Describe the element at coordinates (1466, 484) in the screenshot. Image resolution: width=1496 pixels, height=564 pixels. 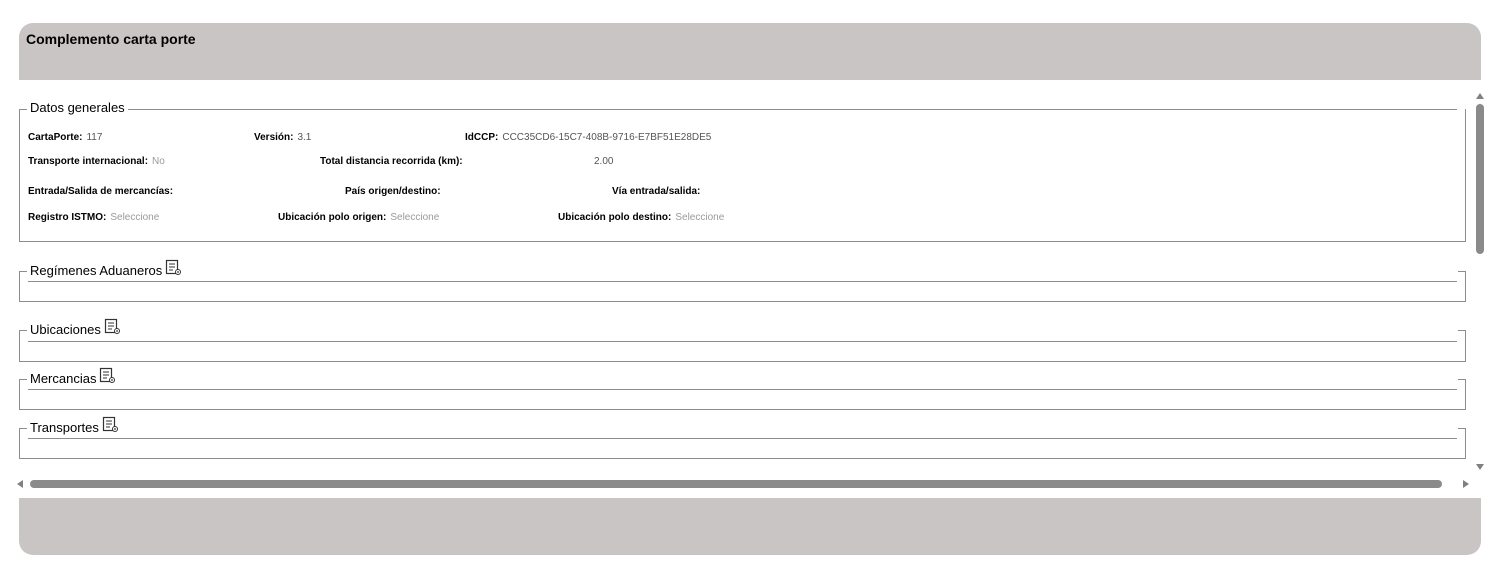
I see `scroll-right-arrow-icon` at that location.